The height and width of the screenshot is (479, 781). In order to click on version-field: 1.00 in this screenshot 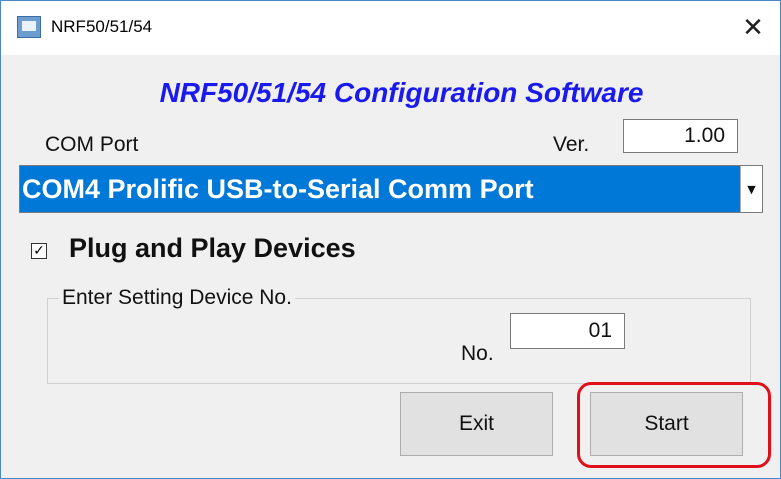, I will do `click(680, 136)`.